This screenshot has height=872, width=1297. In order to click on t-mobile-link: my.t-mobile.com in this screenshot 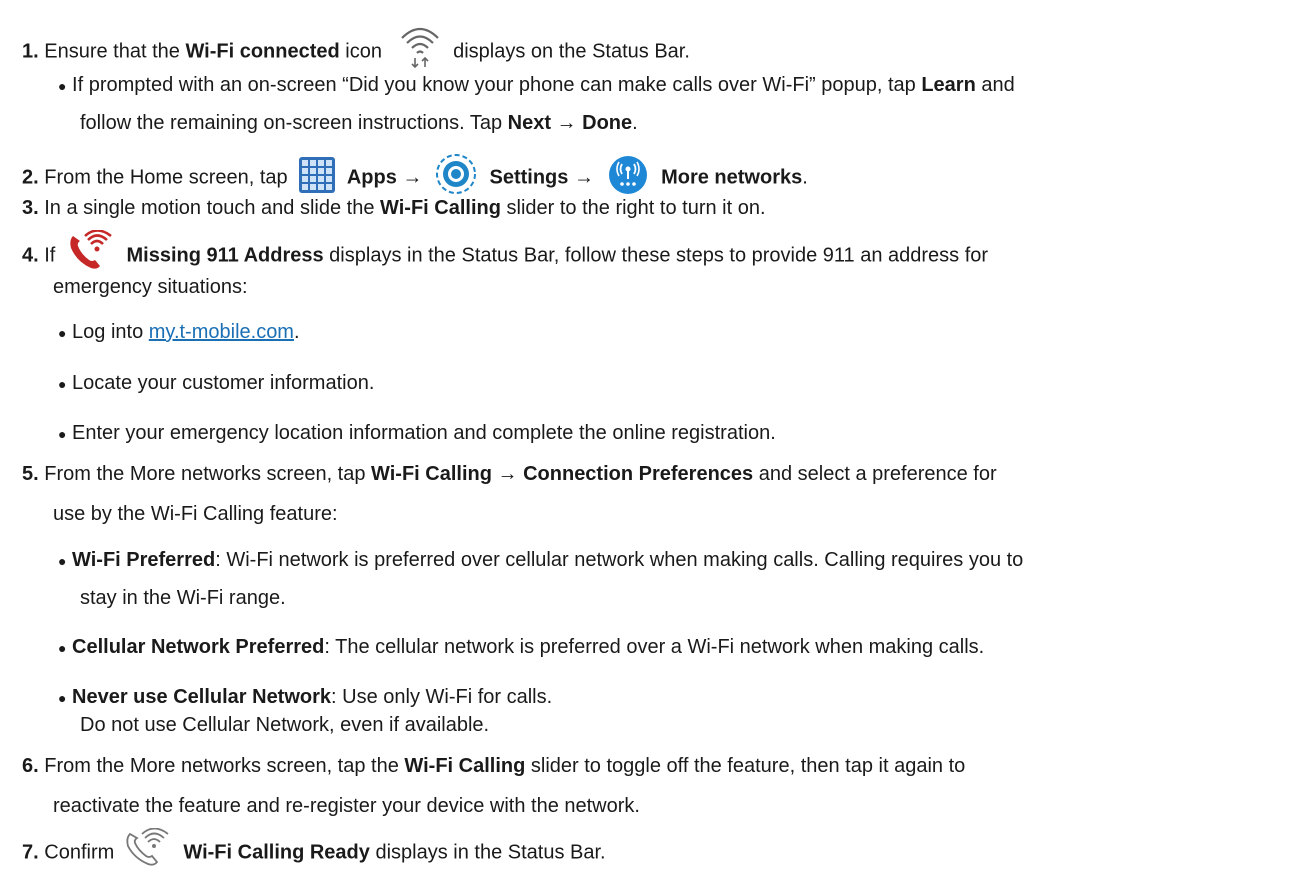, I will do `click(221, 332)`.